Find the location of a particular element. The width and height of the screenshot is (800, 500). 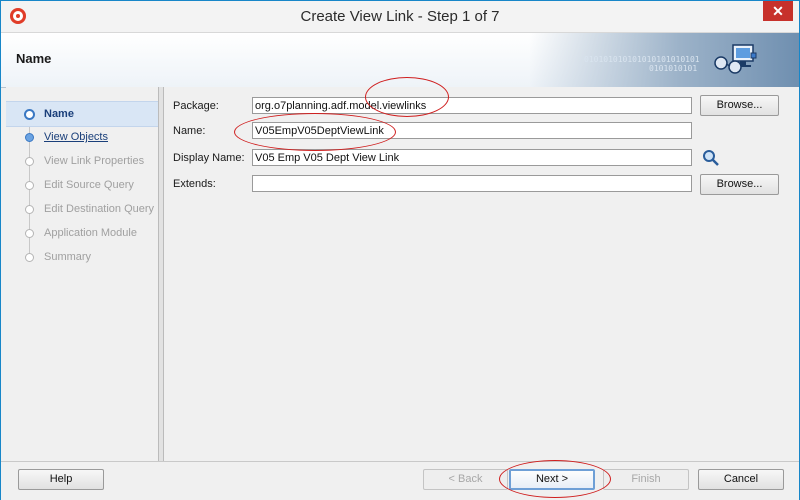

wizard-header: Name 010101010101010101010101 0101010101 is located at coordinates (400, 60).